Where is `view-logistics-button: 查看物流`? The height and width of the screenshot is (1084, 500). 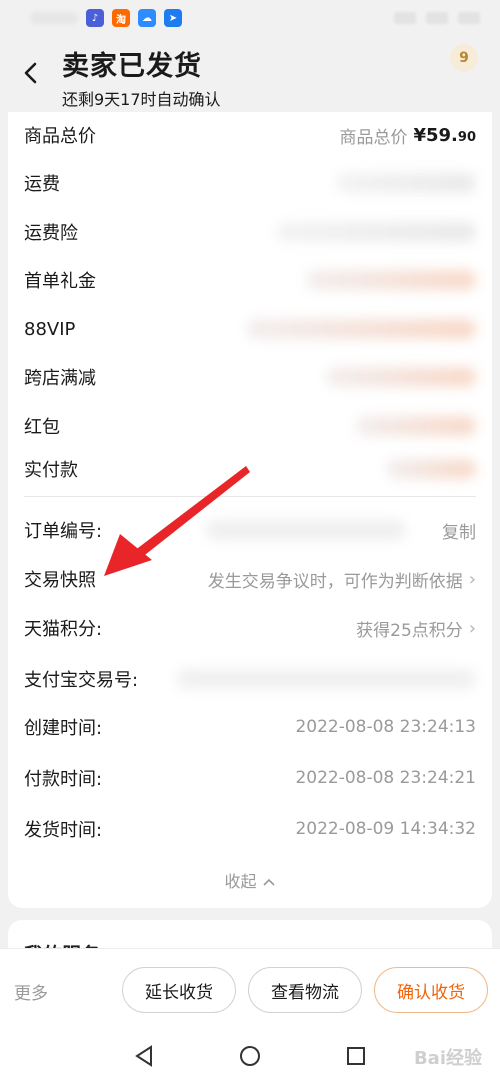
view-logistics-button: 查看物流 is located at coordinates (305, 990).